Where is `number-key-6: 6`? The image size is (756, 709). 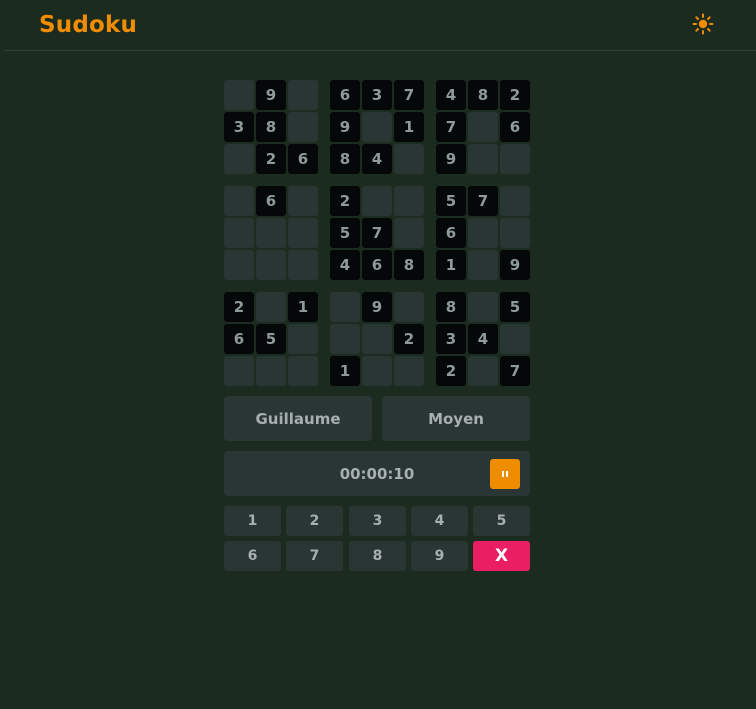 number-key-6: 6 is located at coordinates (252, 556).